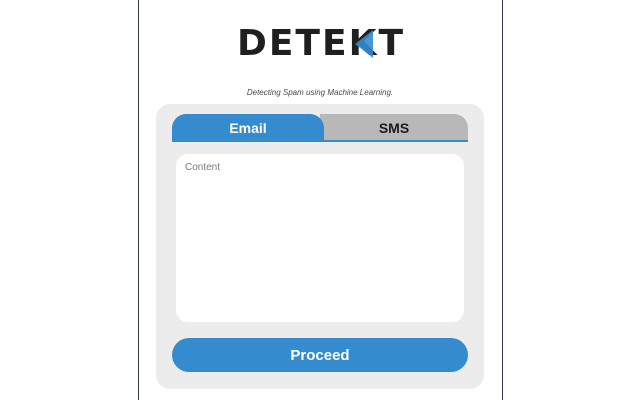  Describe the element at coordinates (502, 200) in the screenshot. I see `right-frame-border` at that location.